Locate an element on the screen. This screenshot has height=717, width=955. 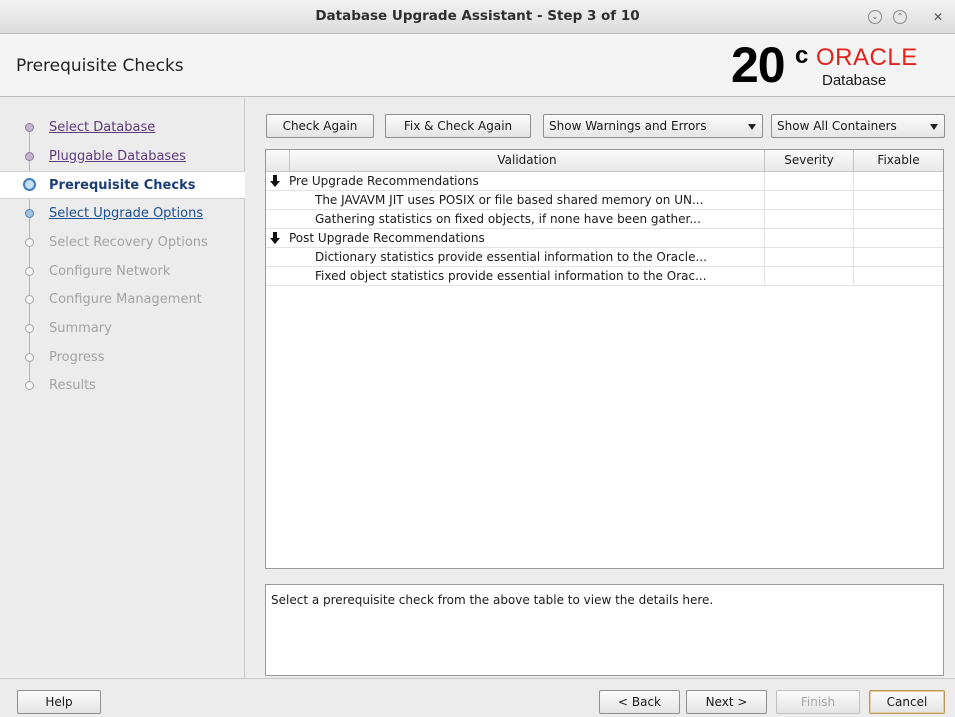
table-row-group: Pre Upgrade Recommendations is located at coordinates (604, 181).